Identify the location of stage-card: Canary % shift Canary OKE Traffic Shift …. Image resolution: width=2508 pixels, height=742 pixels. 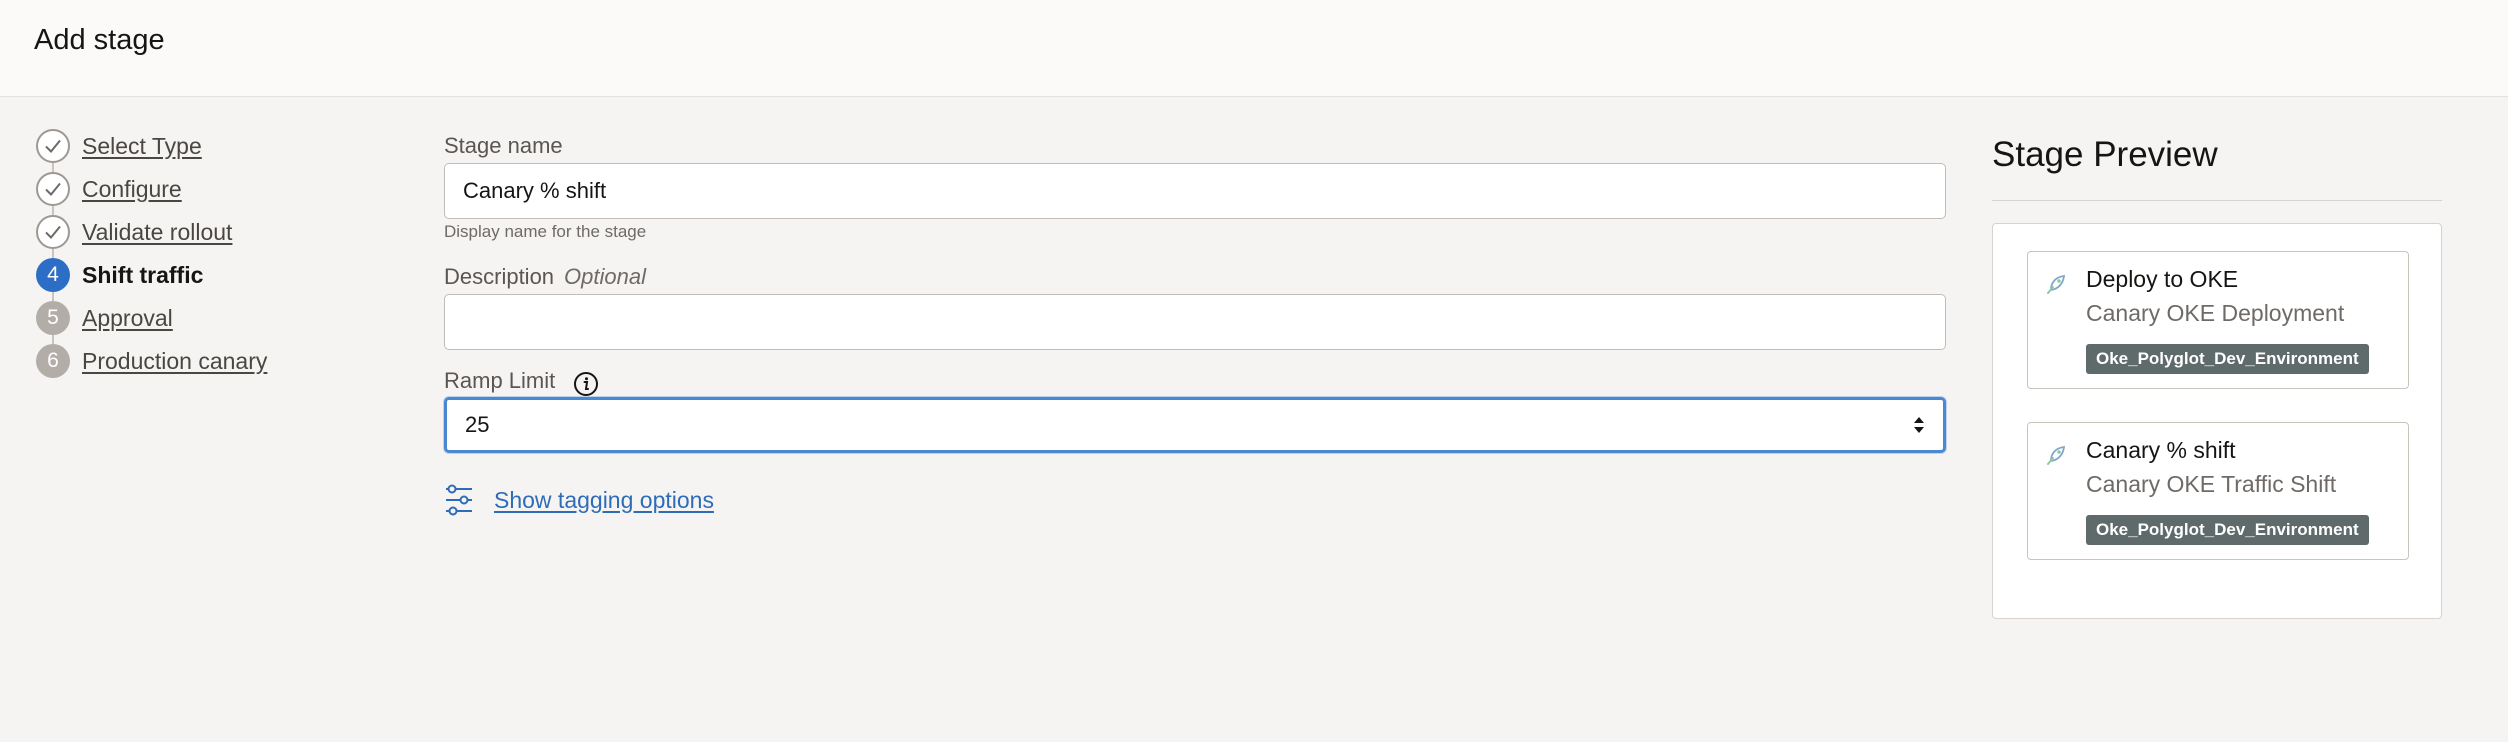
(2218, 491).